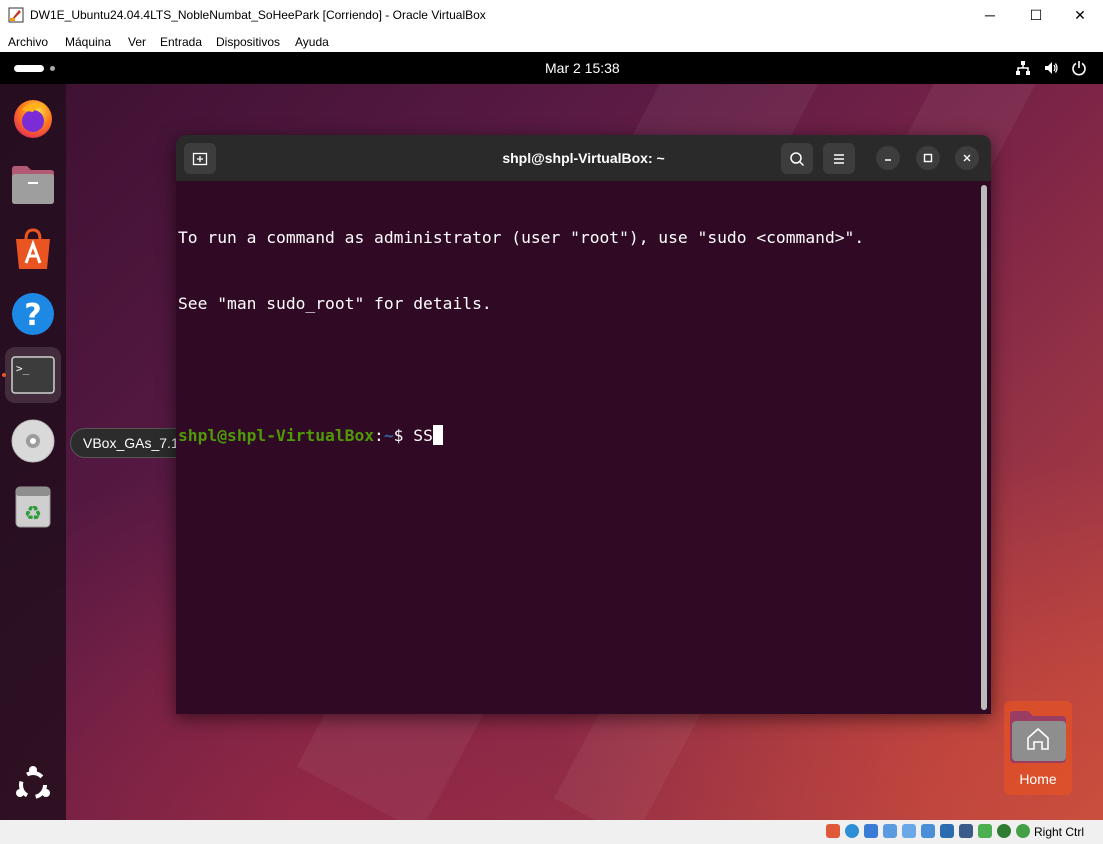 The width and height of the screenshot is (1103, 844). Describe the element at coordinates (4, 375) in the screenshot. I see `dock-running-indicator` at that location.